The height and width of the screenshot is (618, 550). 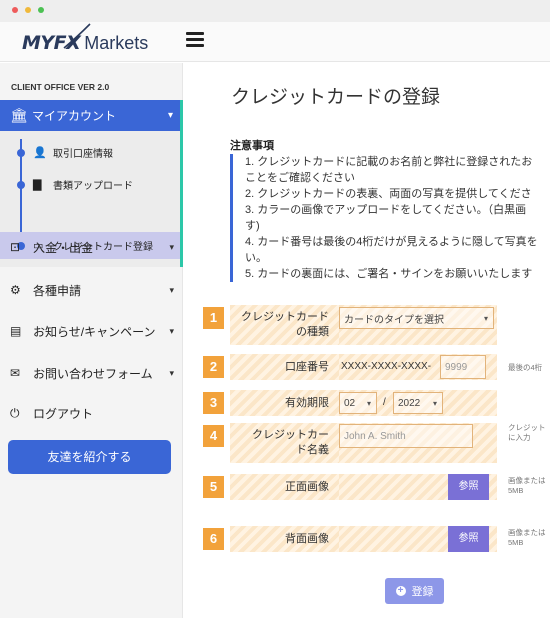 I want to click on version-label: CLIENT OFFICE VER 2.0, so click(x=60, y=87).